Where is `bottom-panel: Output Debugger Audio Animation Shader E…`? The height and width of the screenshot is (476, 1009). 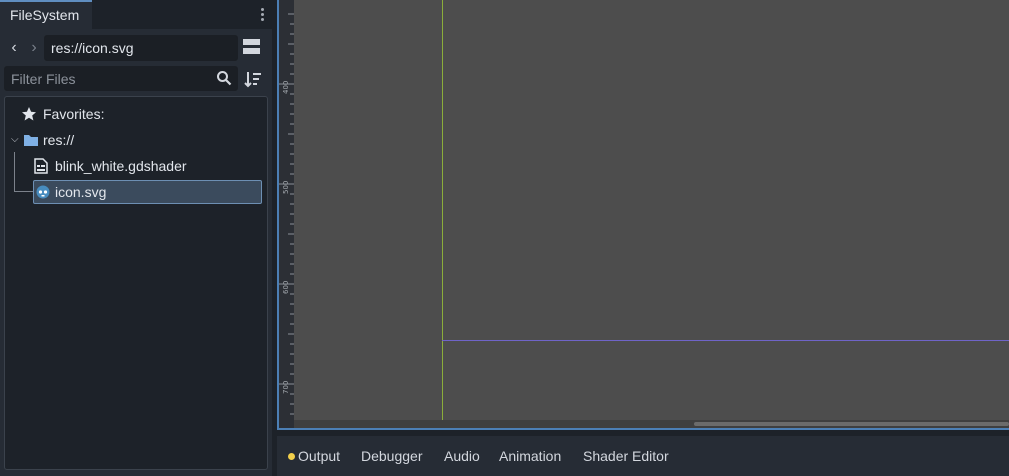 bottom-panel: Output Debugger Audio Animation Shader E… is located at coordinates (643, 456).